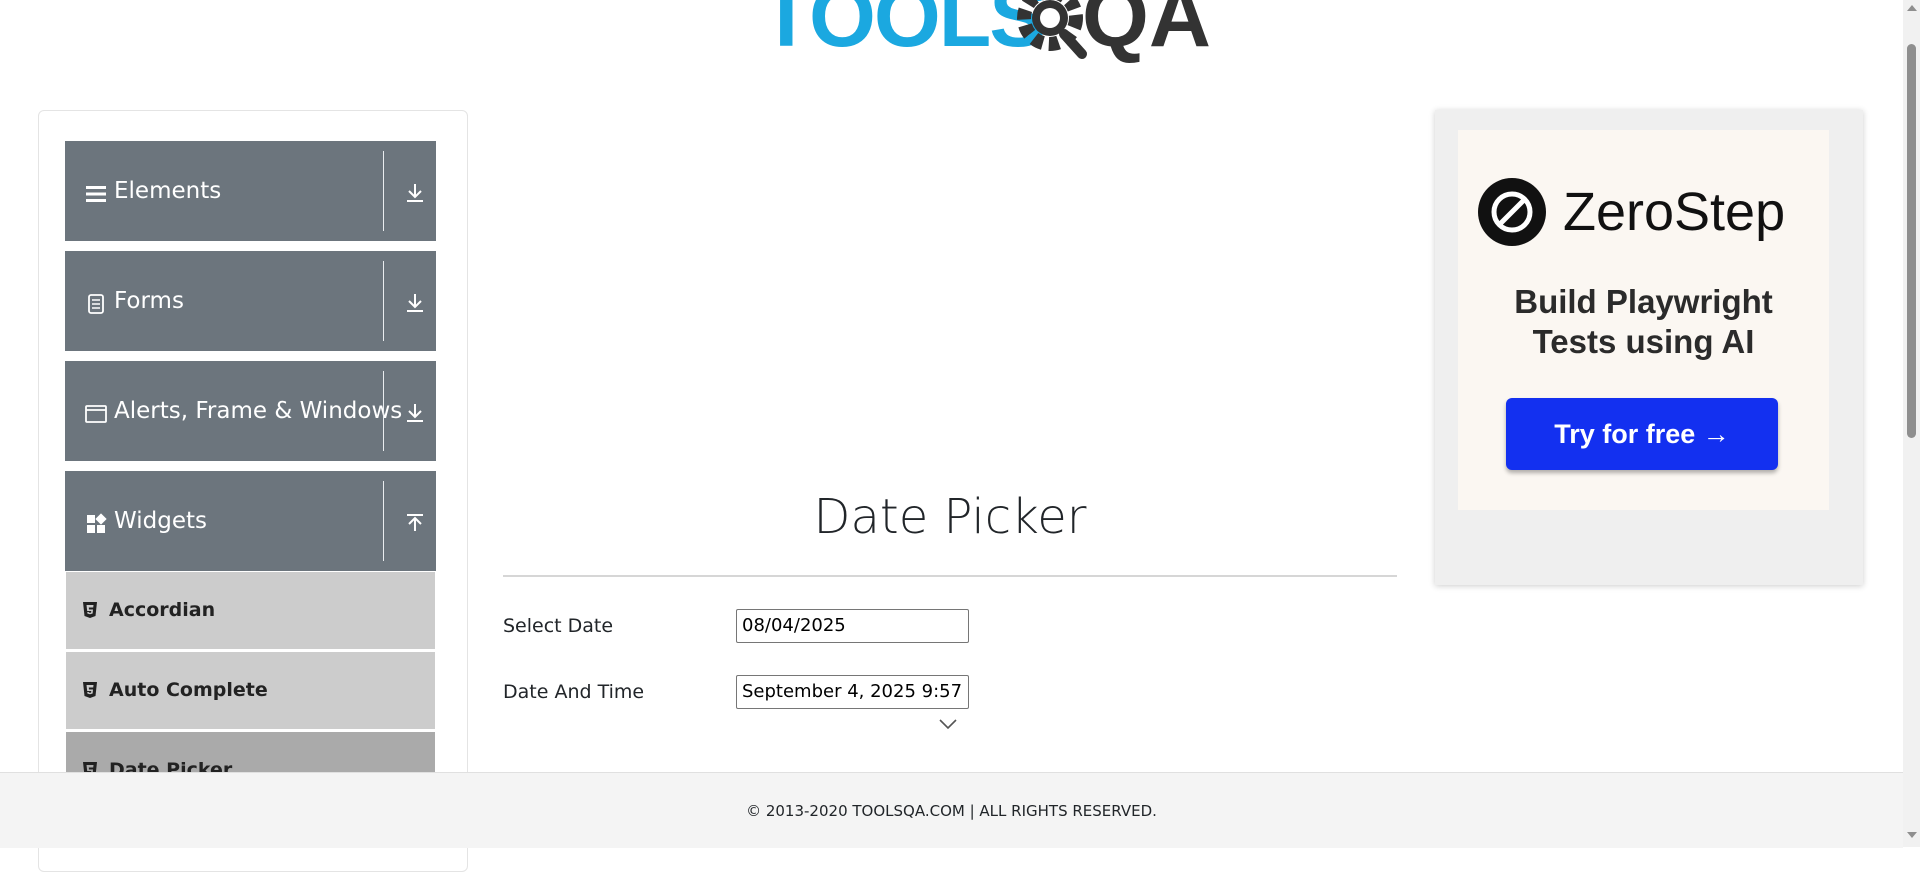 The width and height of the screenshot is (1920, 872). I want to click on window-icon, so click(96, 414).